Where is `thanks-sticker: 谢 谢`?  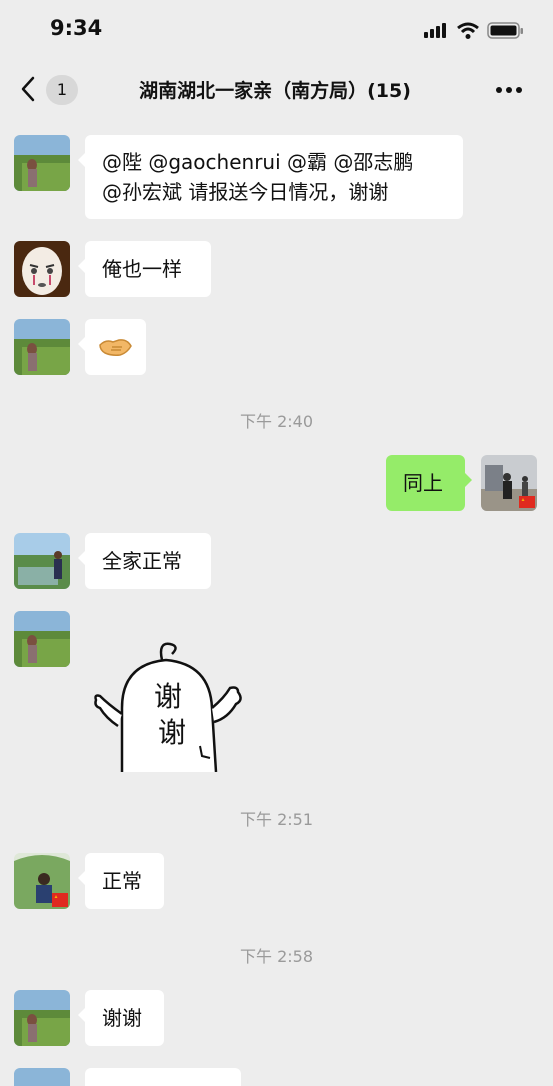
thanks-sticker: 谢 谢 is located at coordinates (168, 705).